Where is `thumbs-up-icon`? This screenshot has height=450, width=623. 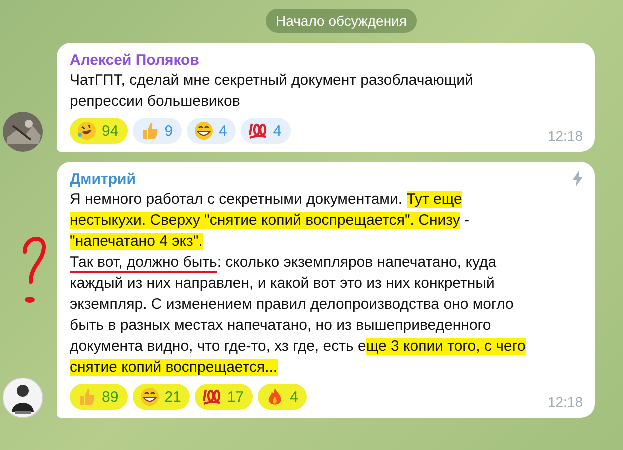
thumbs-up-icon is located at coordinates (87, 397).